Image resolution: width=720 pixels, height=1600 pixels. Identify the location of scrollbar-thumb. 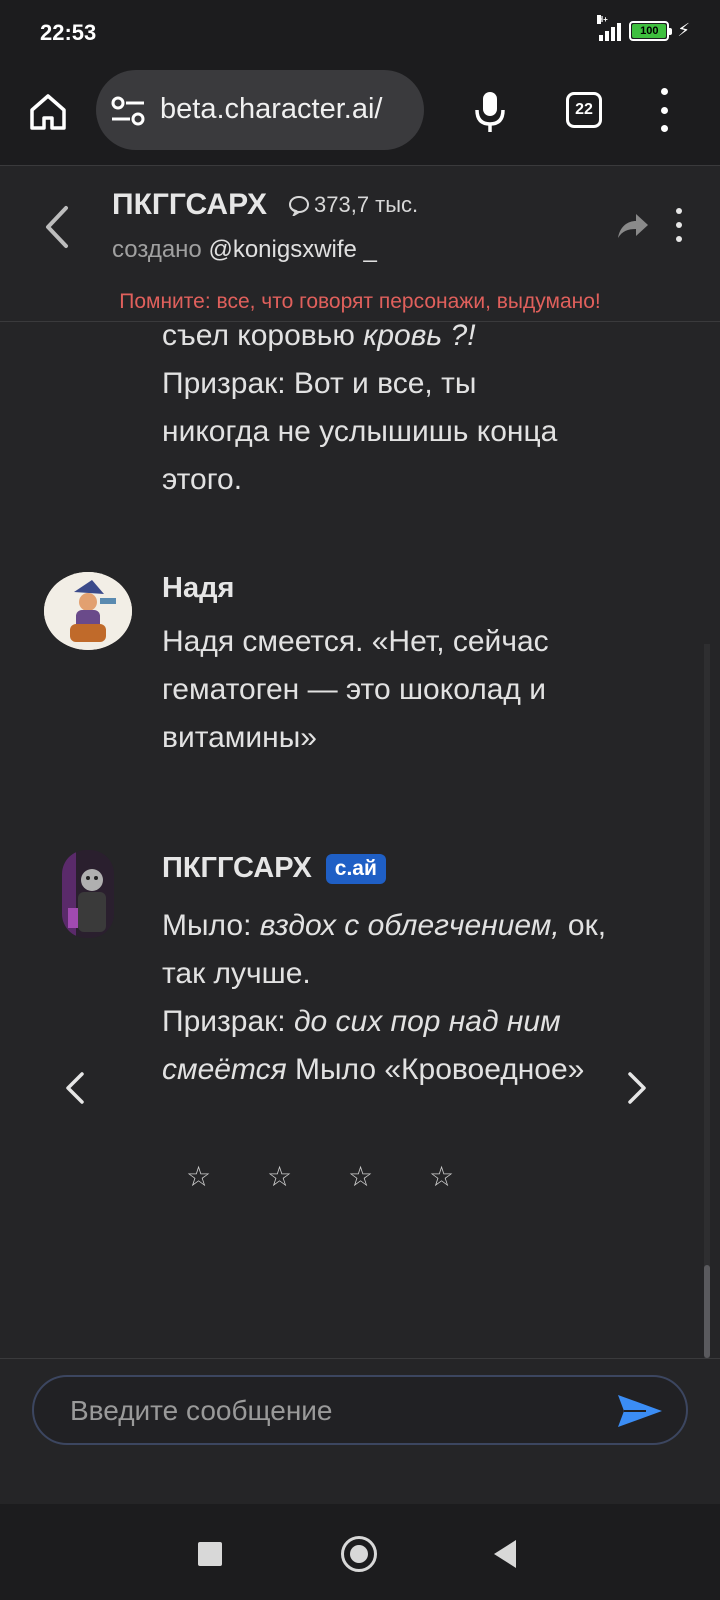
(707, 1311).